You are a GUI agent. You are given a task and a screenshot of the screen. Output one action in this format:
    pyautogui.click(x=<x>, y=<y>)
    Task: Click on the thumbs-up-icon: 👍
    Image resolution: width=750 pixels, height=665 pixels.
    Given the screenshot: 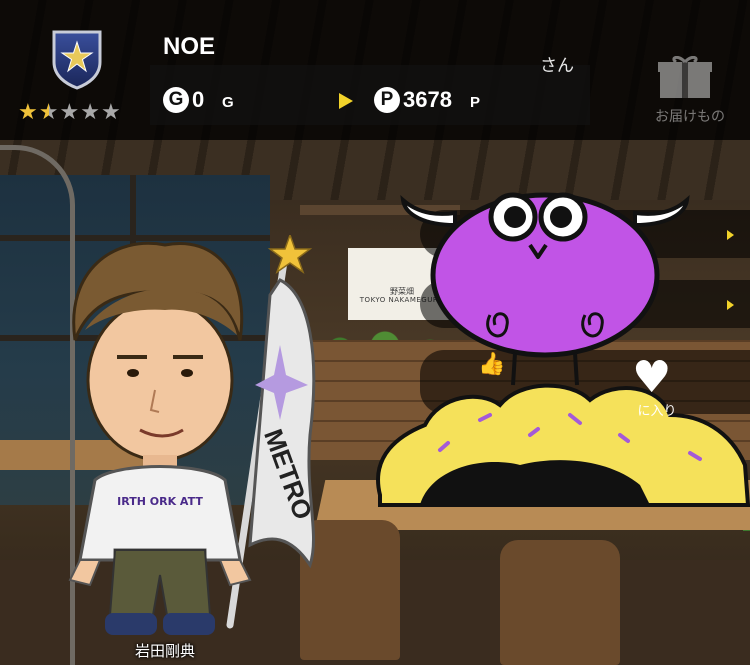 What is the action you would take?
    pyautogui.click(x=491, y=364)
    